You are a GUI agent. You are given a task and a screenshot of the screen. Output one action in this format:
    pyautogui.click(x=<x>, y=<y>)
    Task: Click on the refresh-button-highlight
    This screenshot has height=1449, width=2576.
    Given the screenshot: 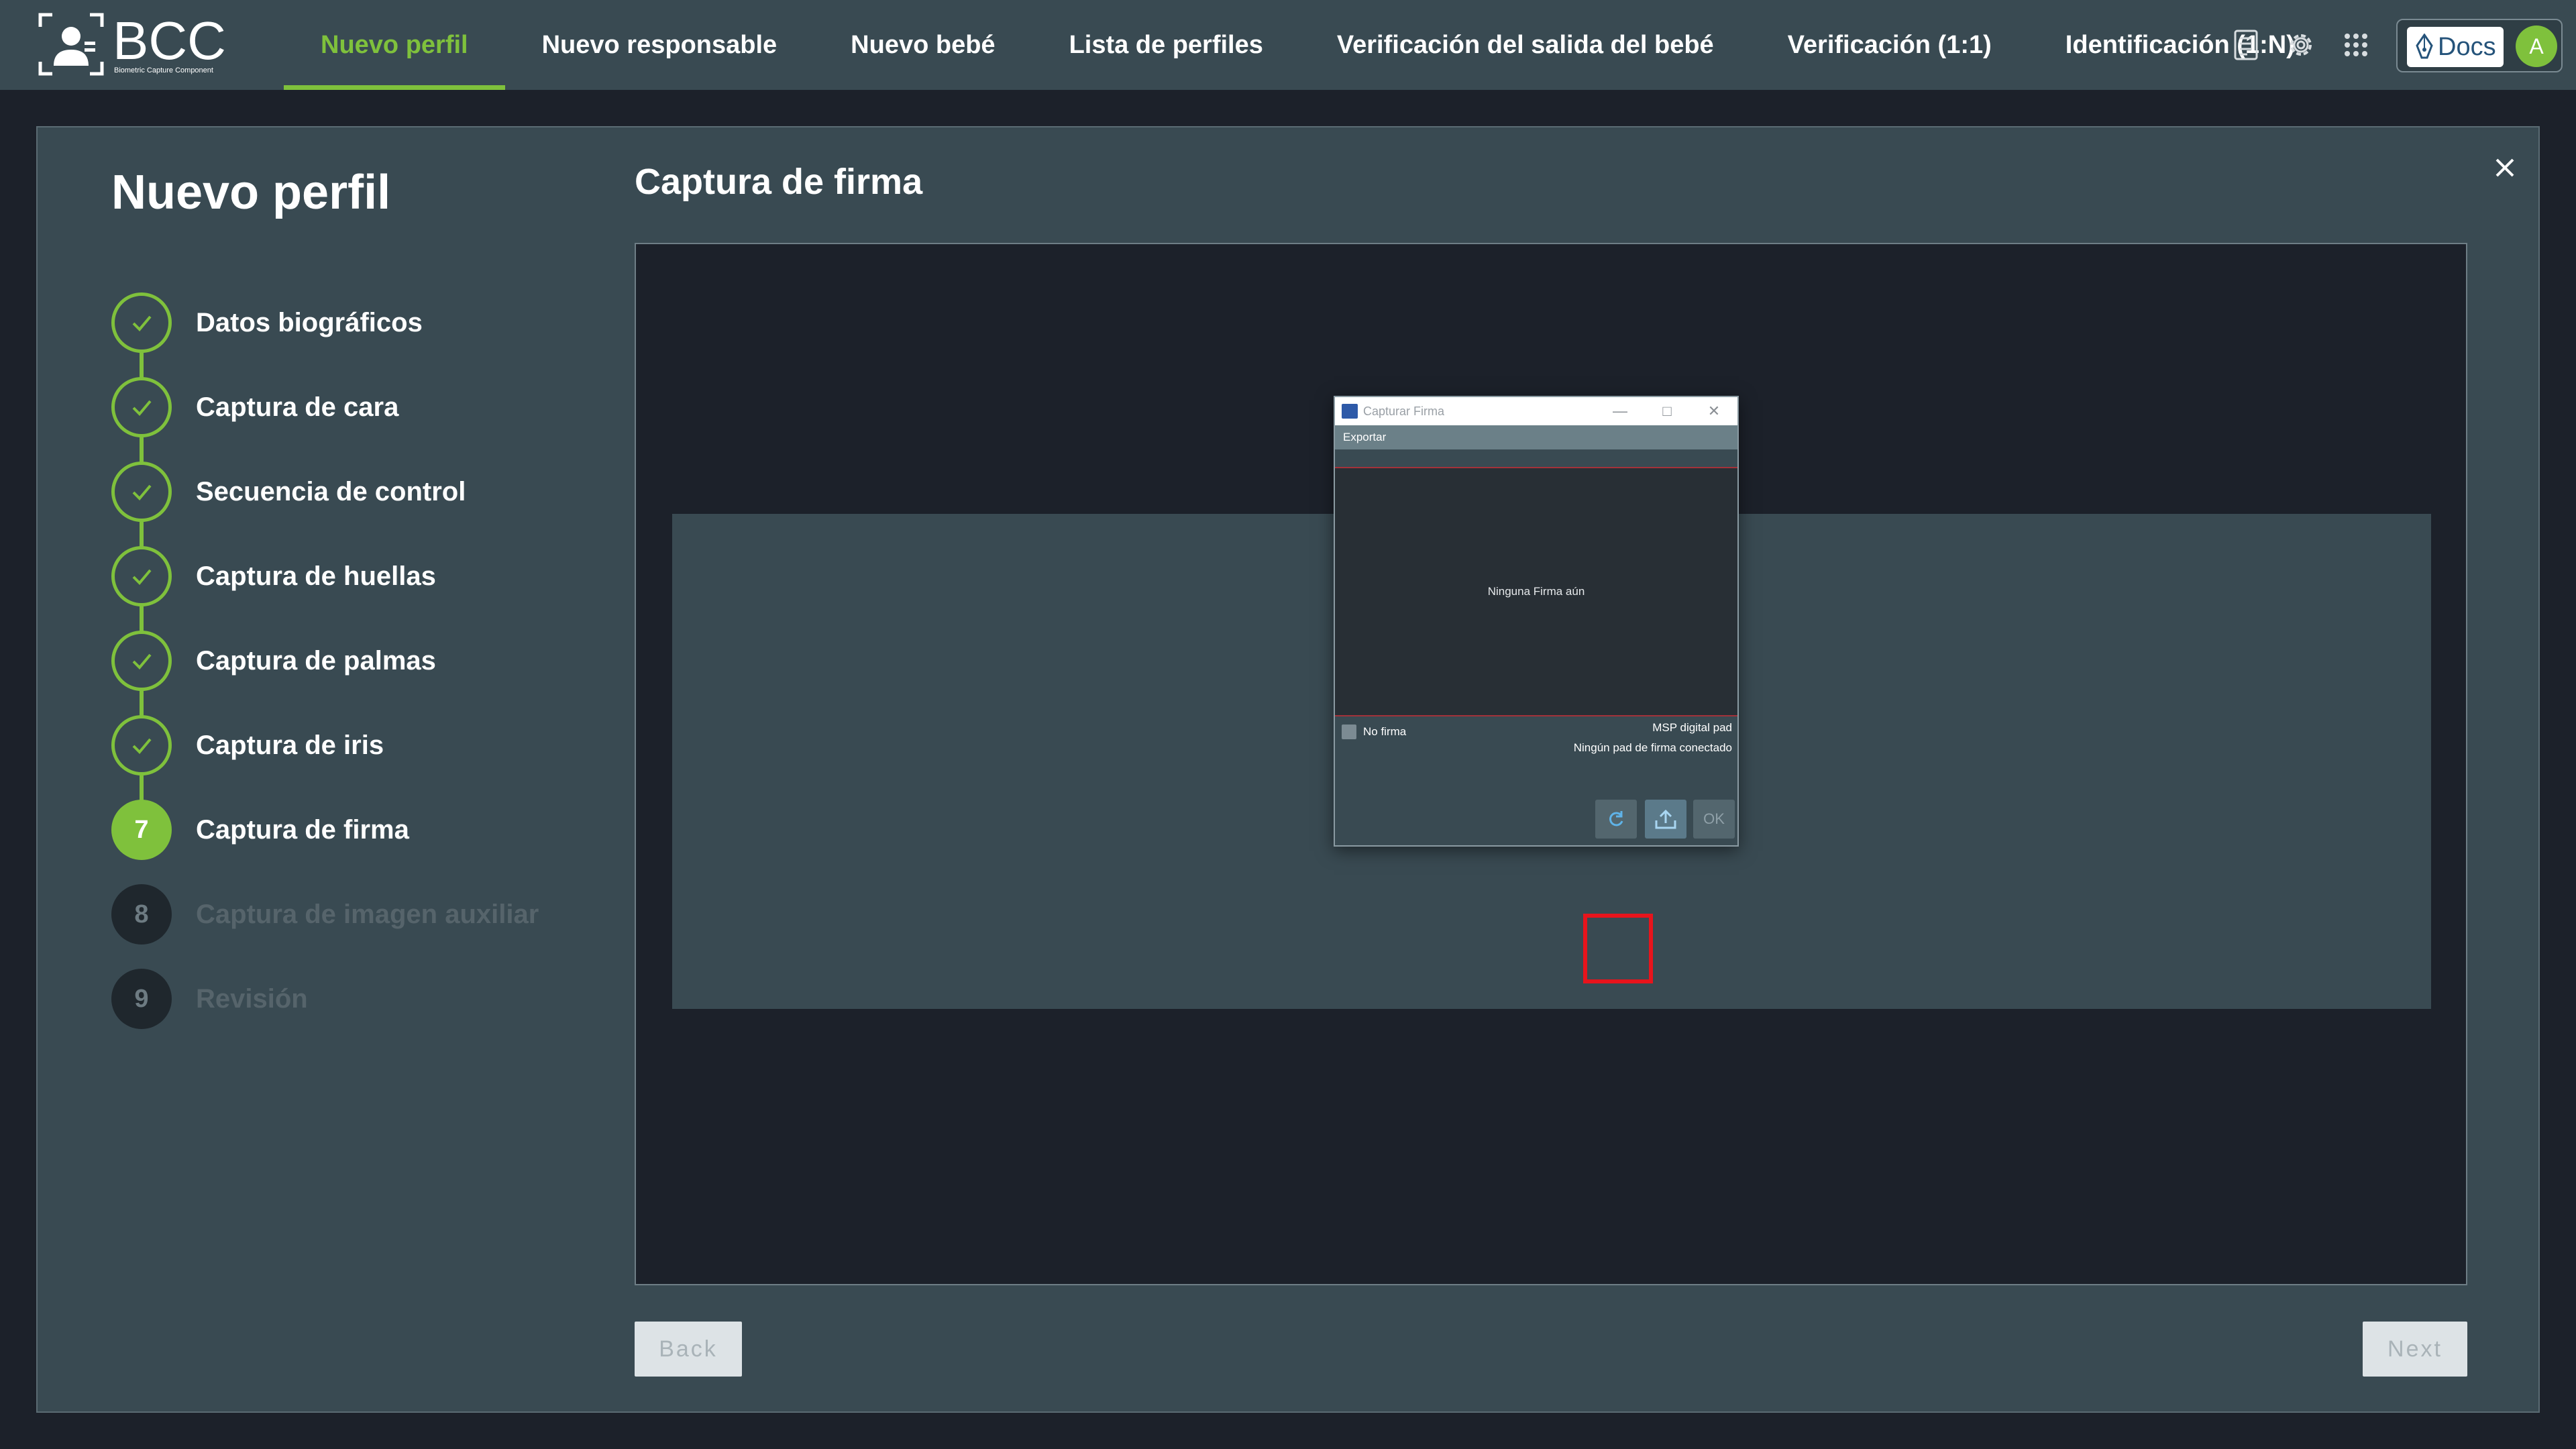 What is the action you would take?
    pyautogui.click(x=1618, y=948)
    